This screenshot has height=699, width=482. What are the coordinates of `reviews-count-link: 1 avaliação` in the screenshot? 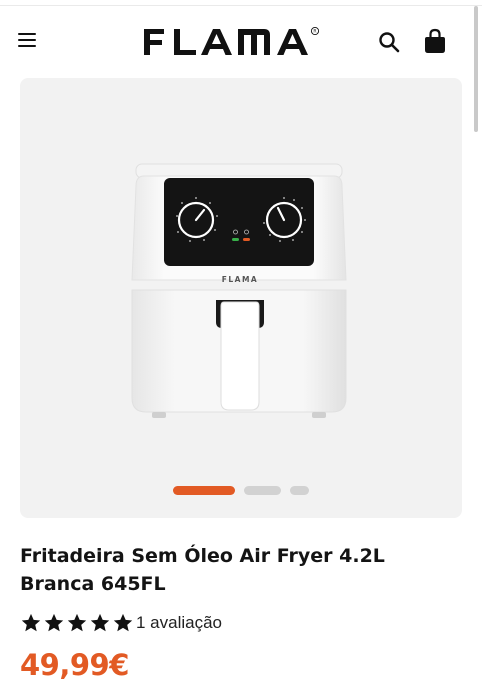 It's located at (179, 623).